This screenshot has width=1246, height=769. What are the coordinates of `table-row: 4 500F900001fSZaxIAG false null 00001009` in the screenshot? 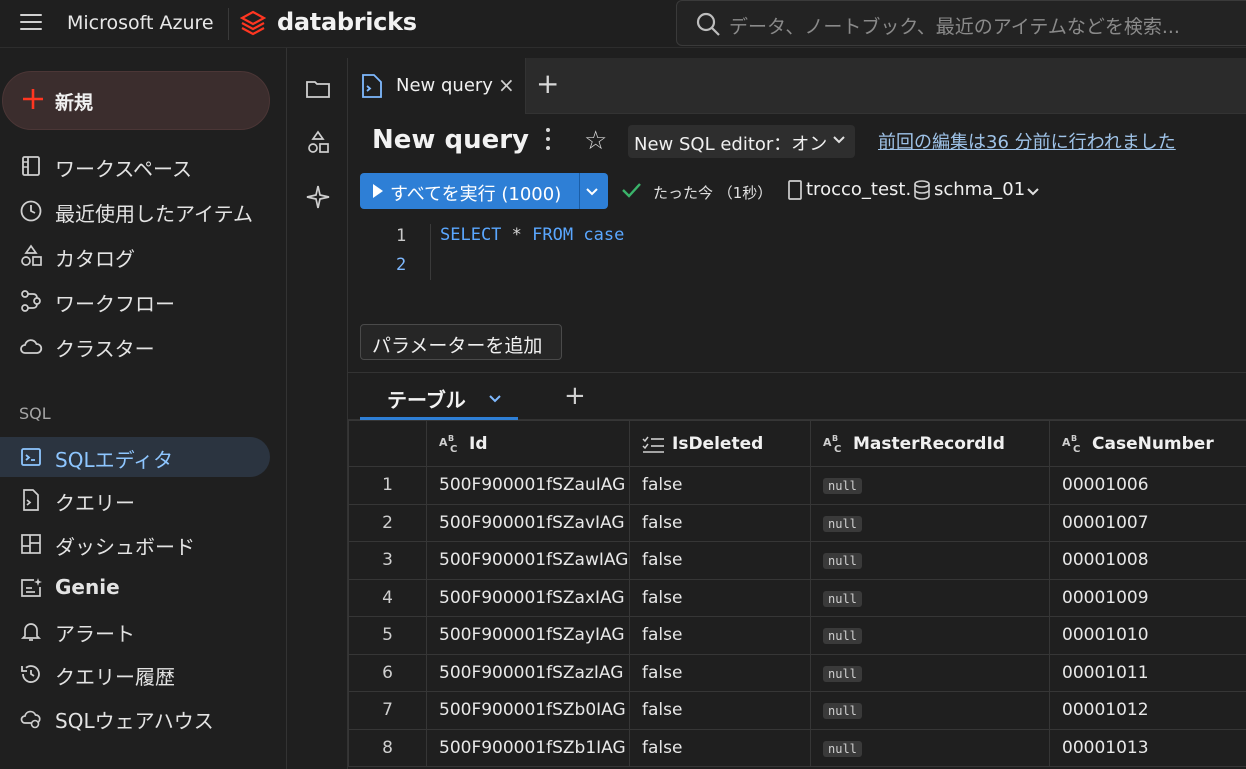 It's located at (797, 597).